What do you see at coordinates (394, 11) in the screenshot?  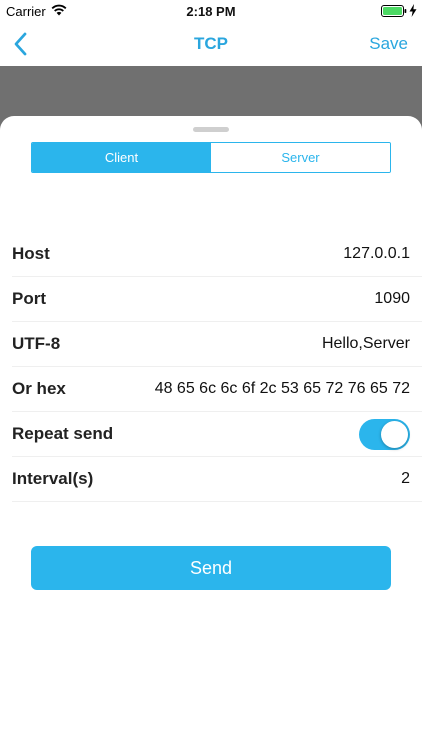 I see `battery-icon` at bounding box center [394, 11].